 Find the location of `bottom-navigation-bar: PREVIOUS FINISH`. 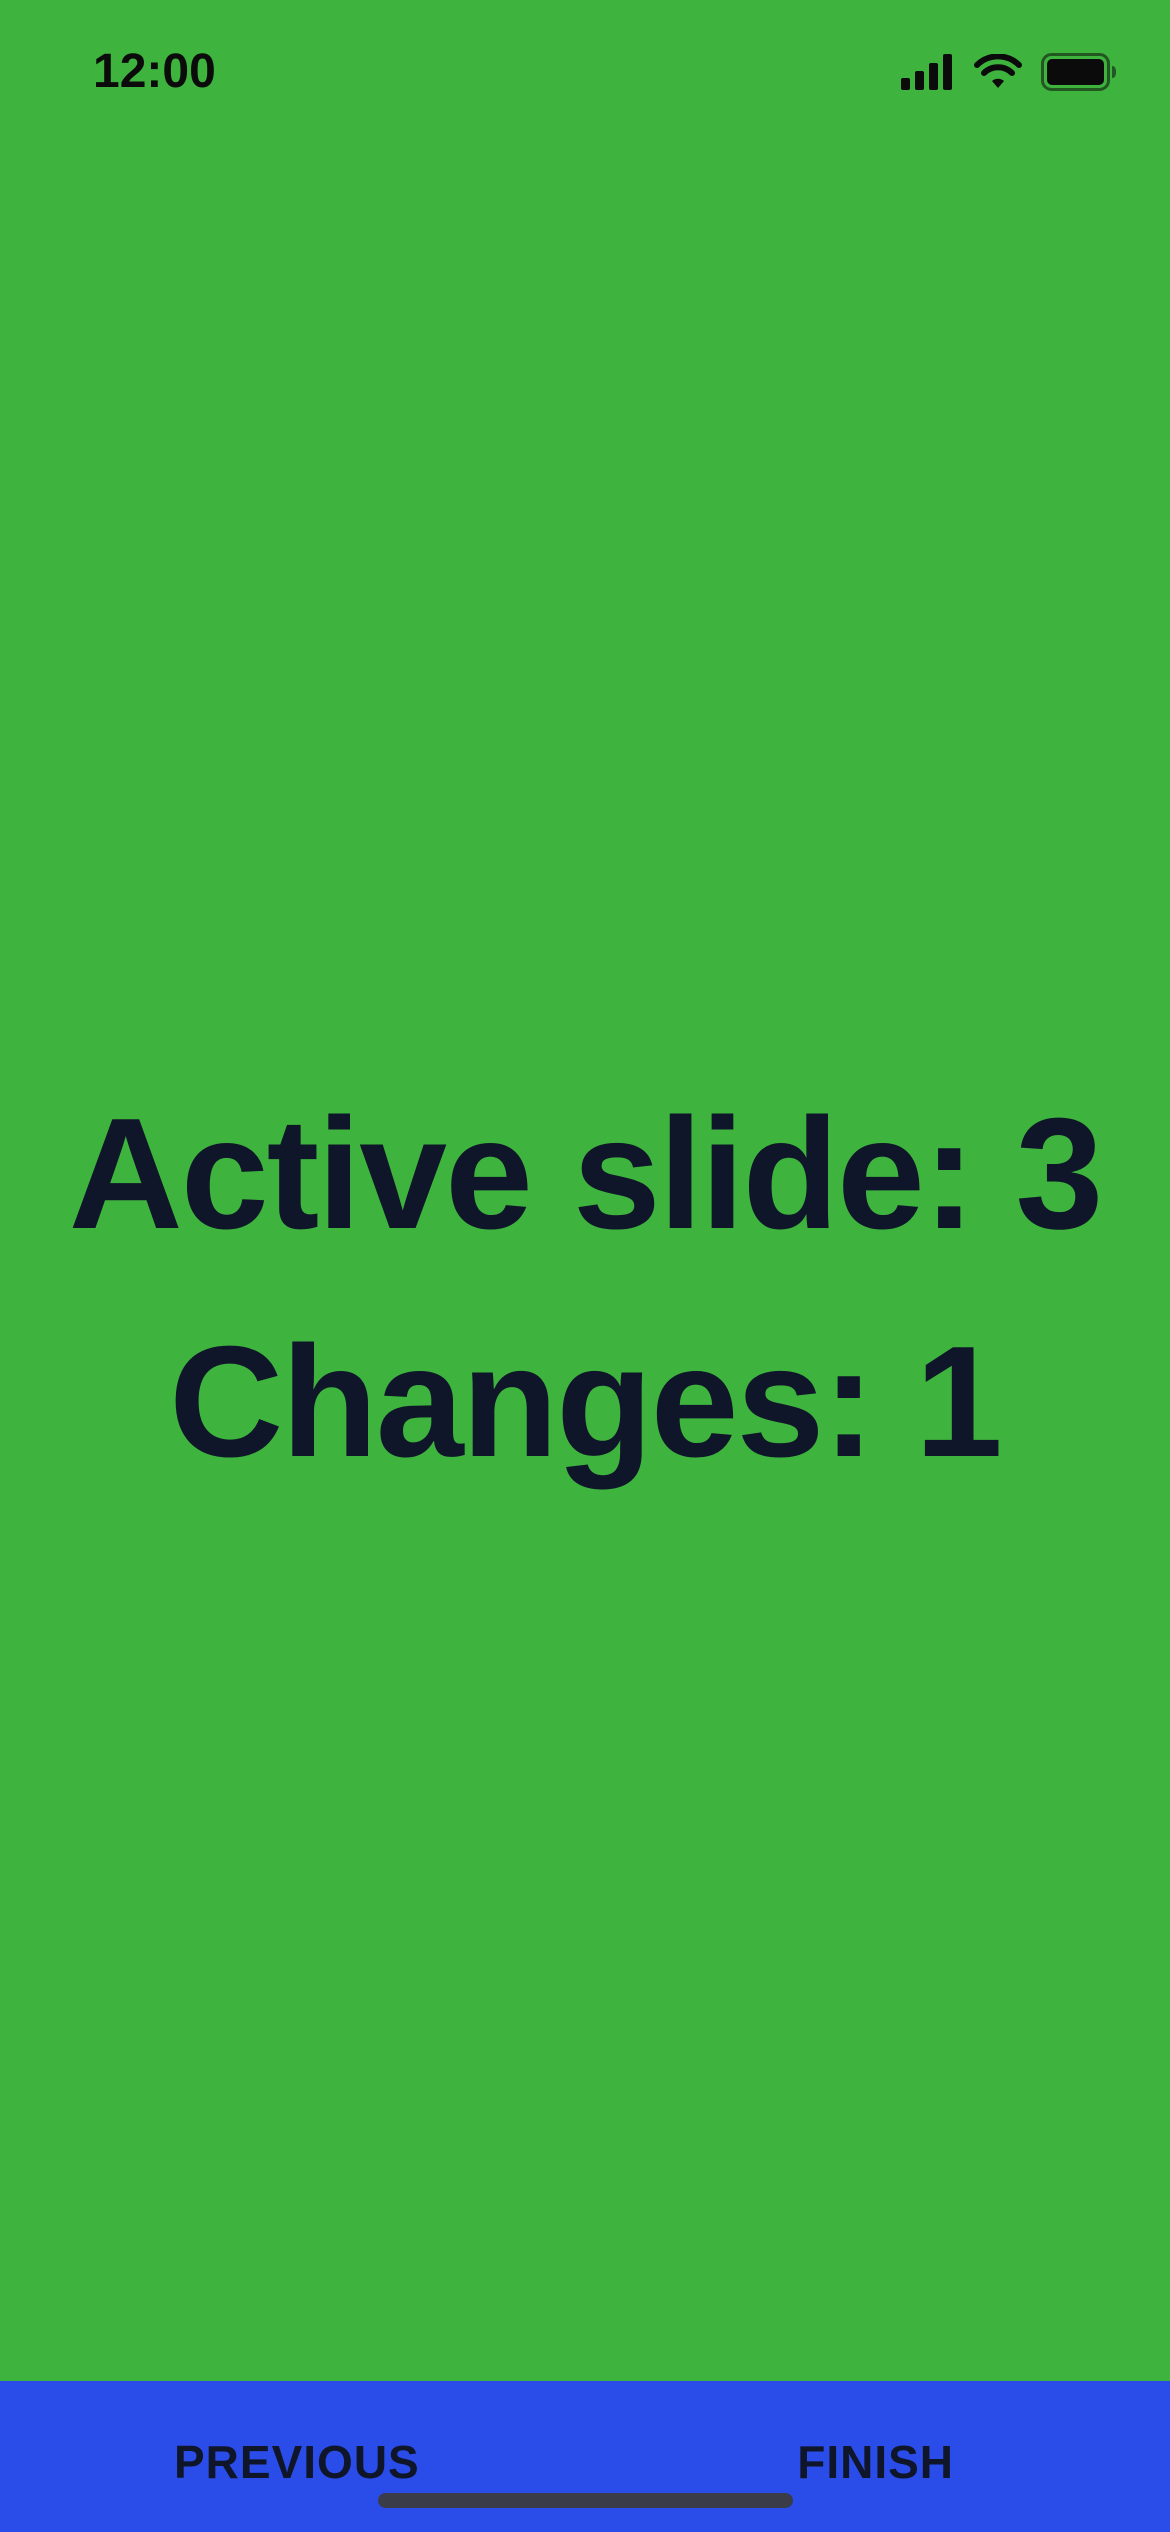

bottom-navigation-bar: PREVIOUS FINISH is located at coordinates (585, 2456).